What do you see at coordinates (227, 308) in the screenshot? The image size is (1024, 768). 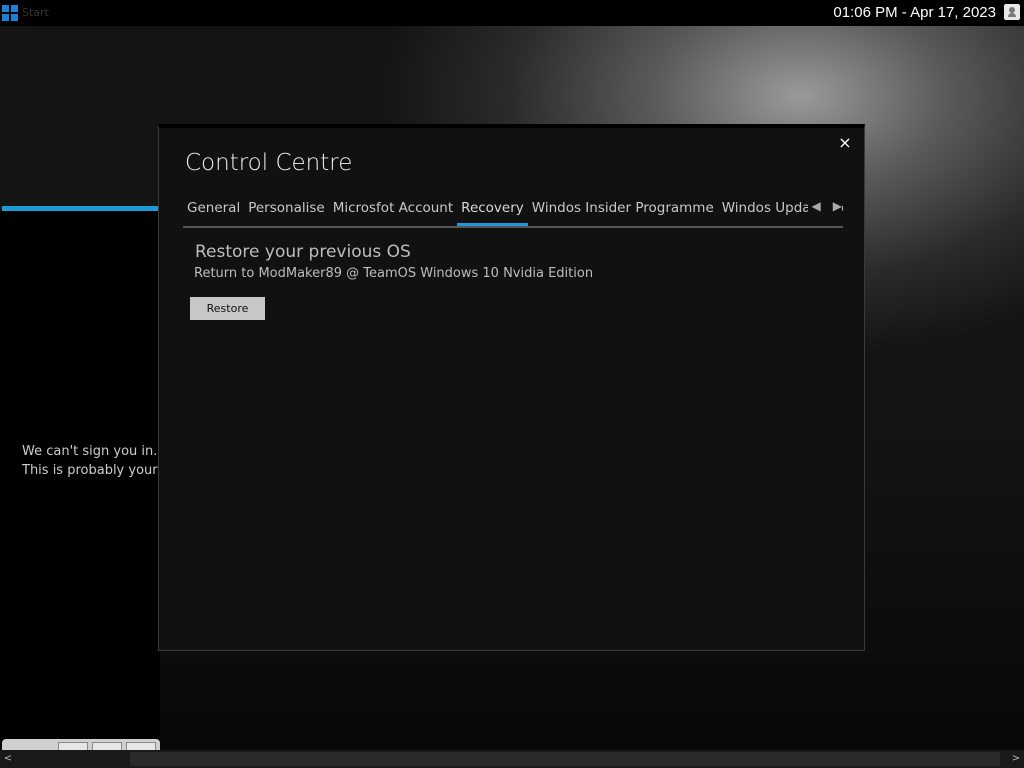 I see `restore-button: Restore` at bounding box center [227, 308].